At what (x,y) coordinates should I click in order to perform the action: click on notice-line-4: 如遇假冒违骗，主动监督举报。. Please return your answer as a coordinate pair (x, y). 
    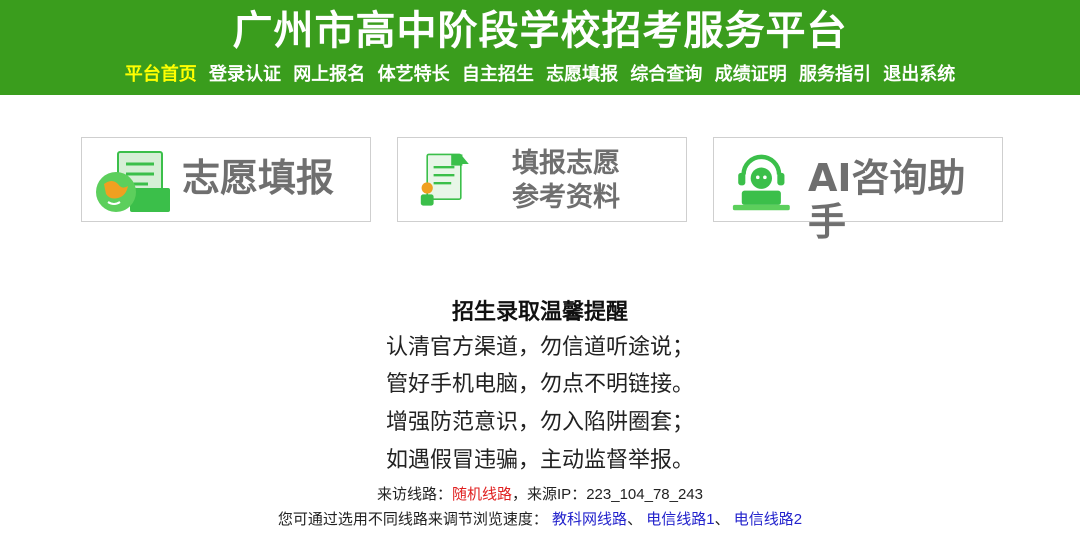
    Looking at the image, I should click on (539, 460).